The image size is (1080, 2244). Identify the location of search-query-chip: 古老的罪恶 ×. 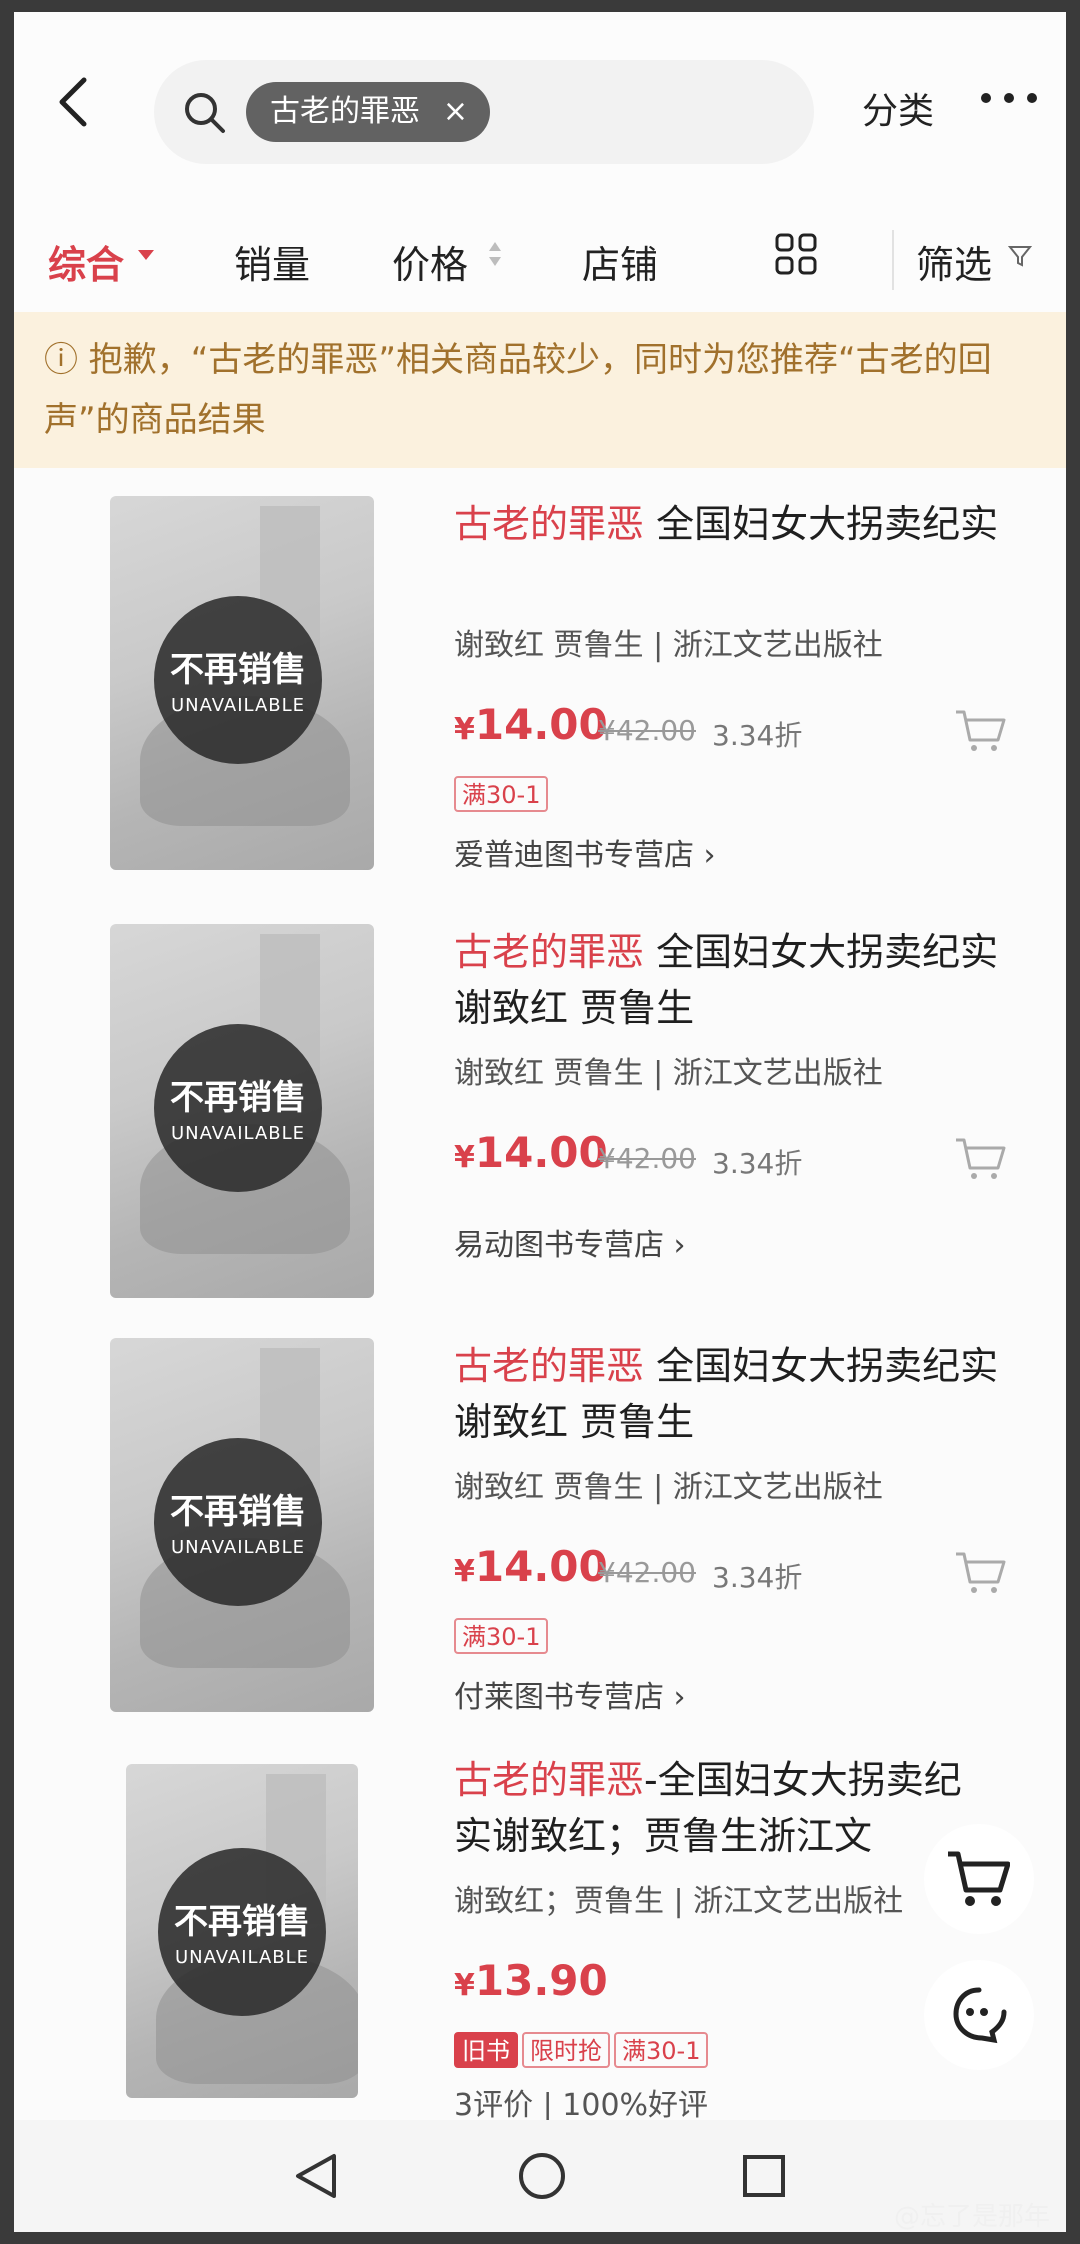
(368, 112).